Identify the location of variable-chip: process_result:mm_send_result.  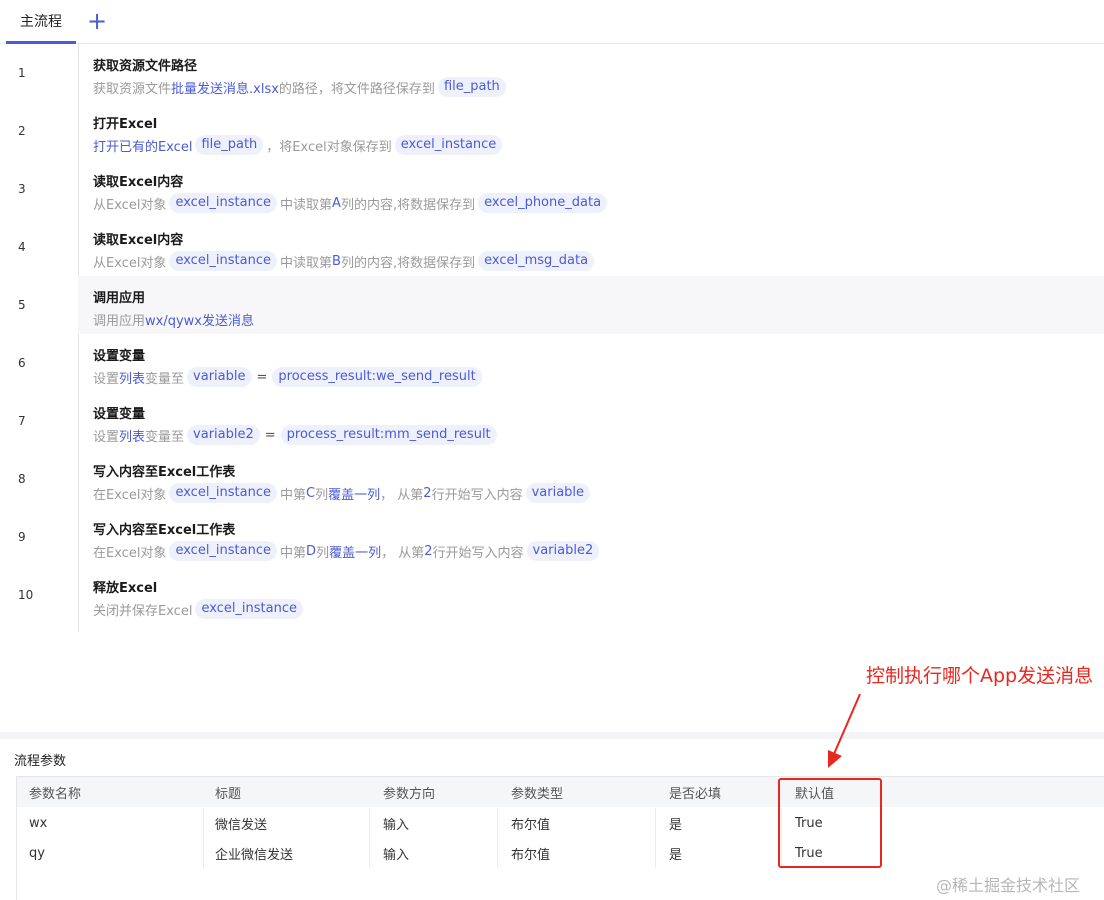
(388, 435).